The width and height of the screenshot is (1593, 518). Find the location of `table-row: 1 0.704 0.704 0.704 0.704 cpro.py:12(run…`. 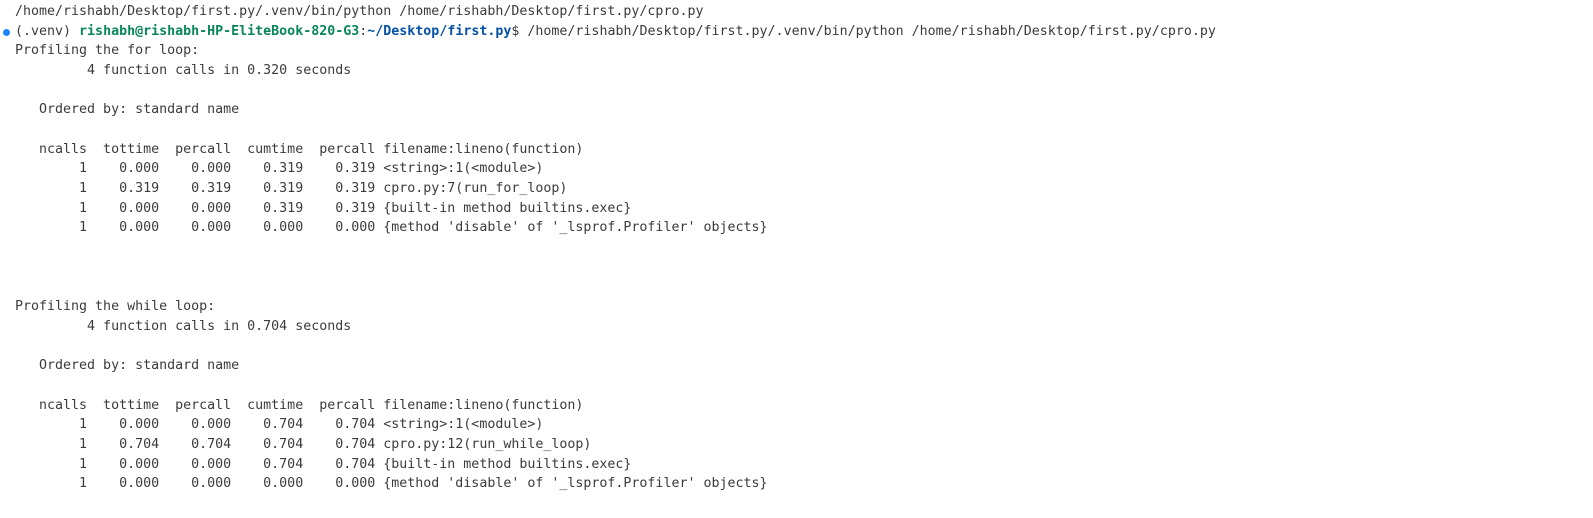

table-row: 1 0.704 0.704 0.704 0.704 cpro.py:12(run… is located at coordinates (303, 444).